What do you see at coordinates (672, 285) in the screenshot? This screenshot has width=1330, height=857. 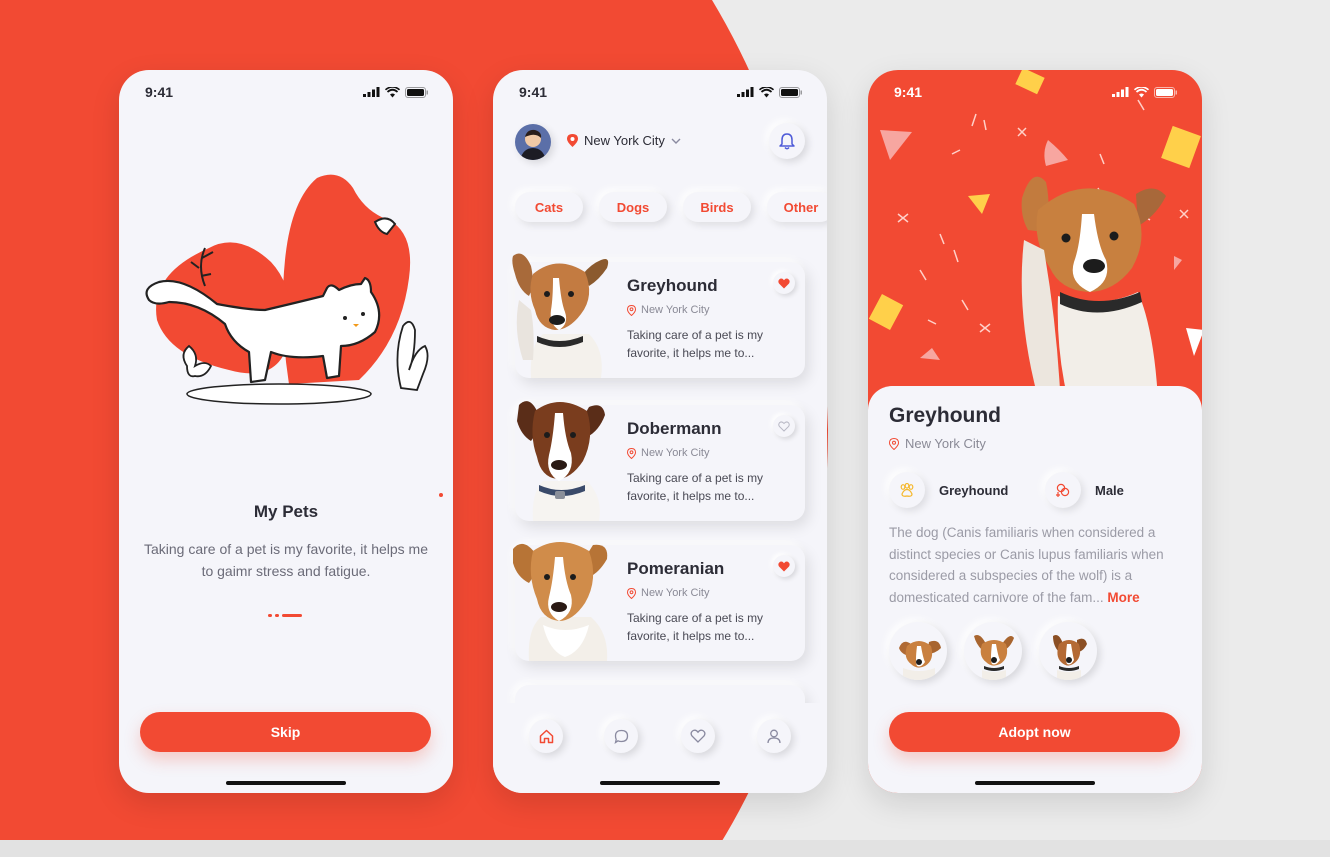 I see `pet-name: Greyhound` at bounding box center [672, 285].